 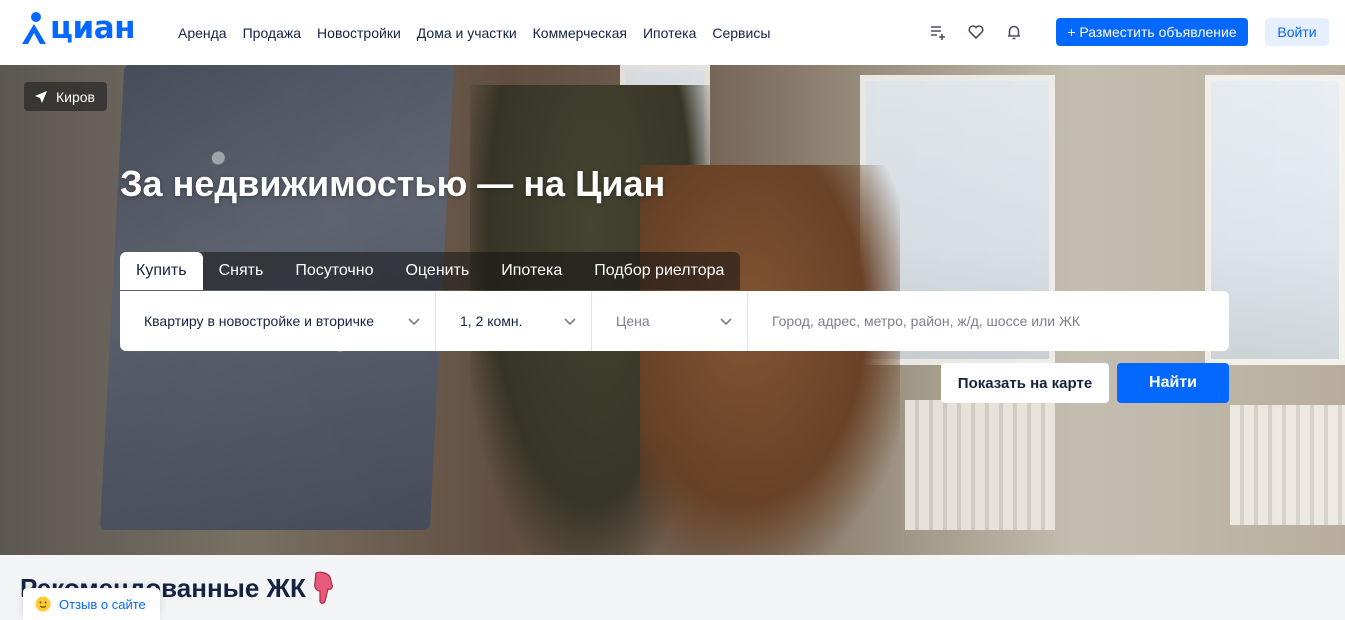 I want to click on tab-rent: Снять, so click(x=241, y=271).